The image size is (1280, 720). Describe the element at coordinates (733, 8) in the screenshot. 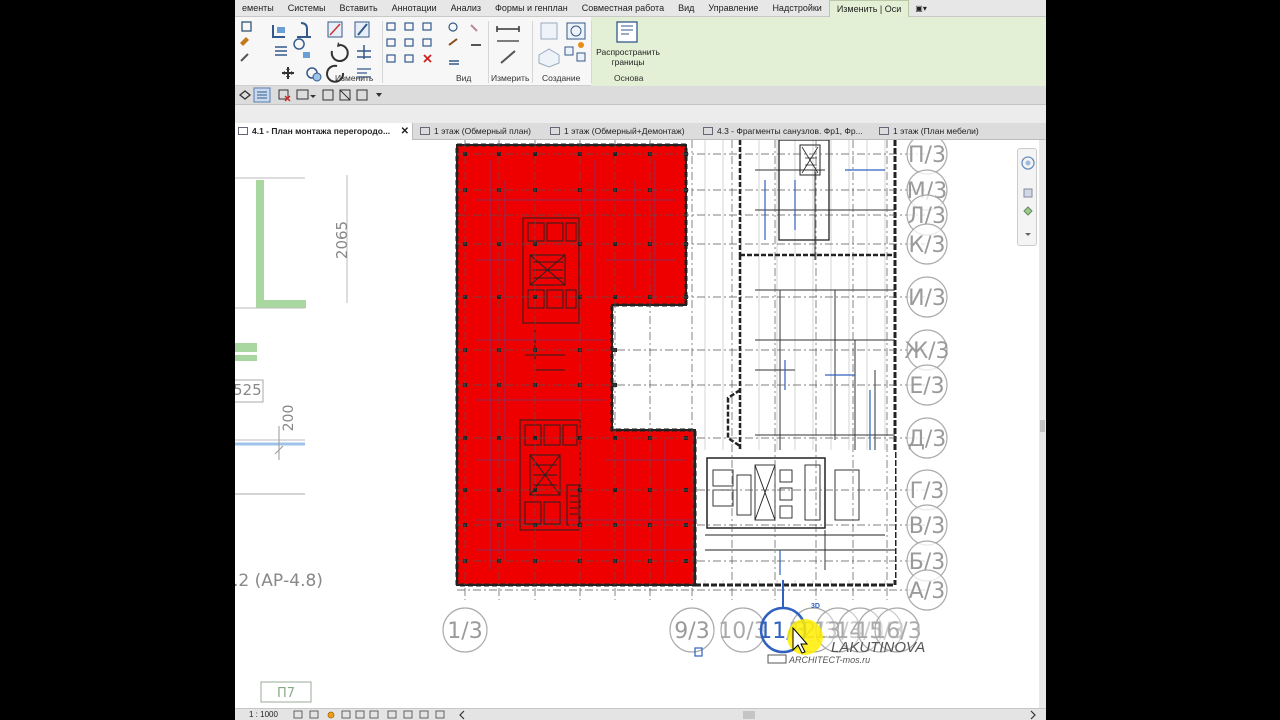

I see `ribbon-tab-8: Управление` at that location.